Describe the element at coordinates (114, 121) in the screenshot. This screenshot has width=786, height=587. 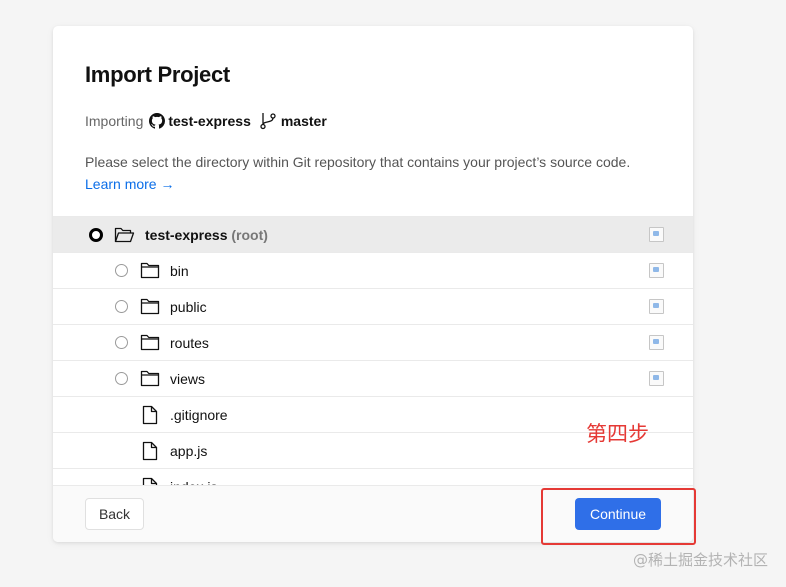
I see `importing-label: Importing` at that location.